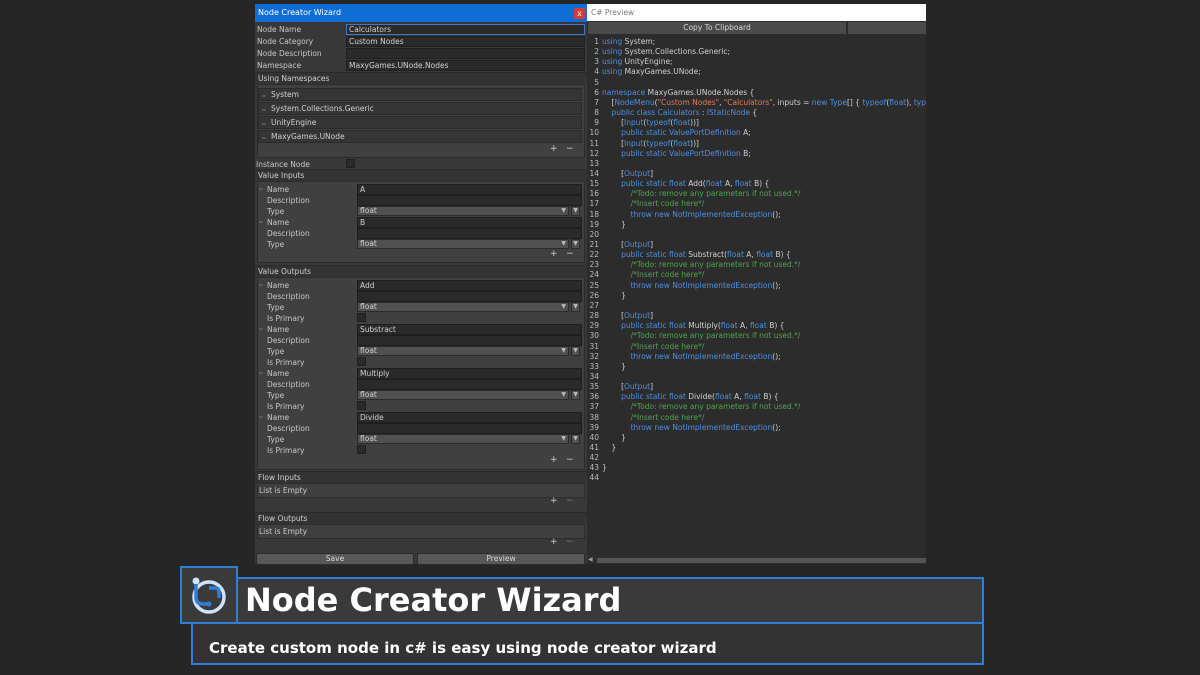  What do you see at coordinates (420, 136) in the screenshot?
I see `list-item: ═ MaxyGames.UNode` at bounding box center [420, 136].